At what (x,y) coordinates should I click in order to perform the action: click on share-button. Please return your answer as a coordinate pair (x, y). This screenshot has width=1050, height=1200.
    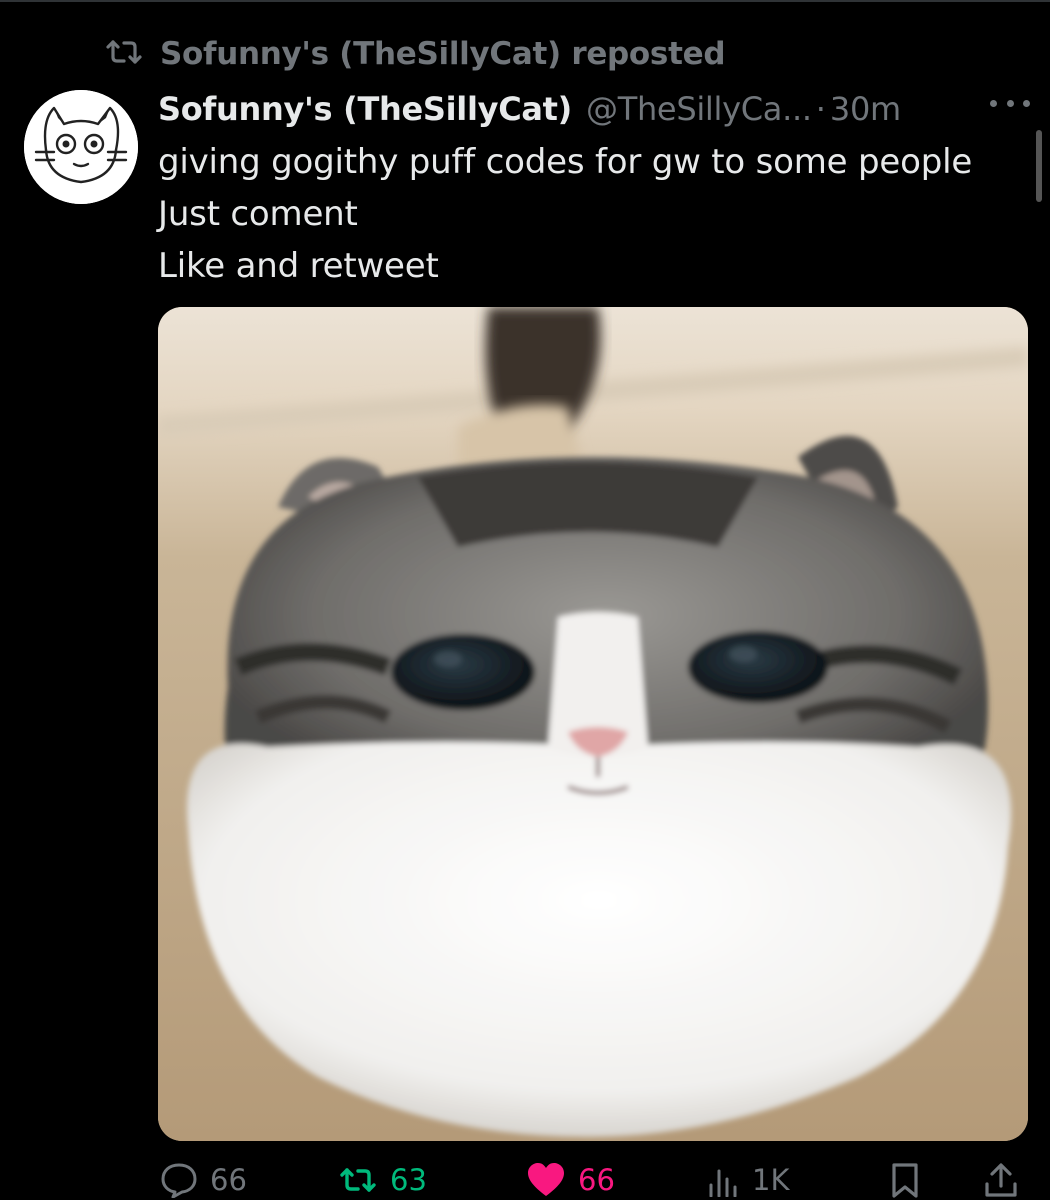
    Looking at the image, I should click on (1001, 1180).